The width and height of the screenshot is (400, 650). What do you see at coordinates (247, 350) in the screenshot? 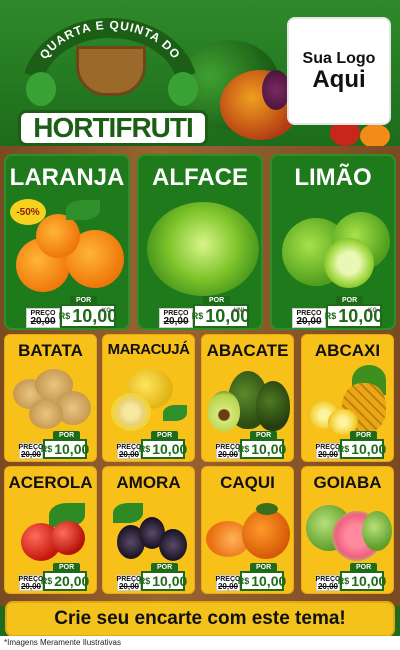
I see `product-name: ABACATE` at bounding box center [247, 350].